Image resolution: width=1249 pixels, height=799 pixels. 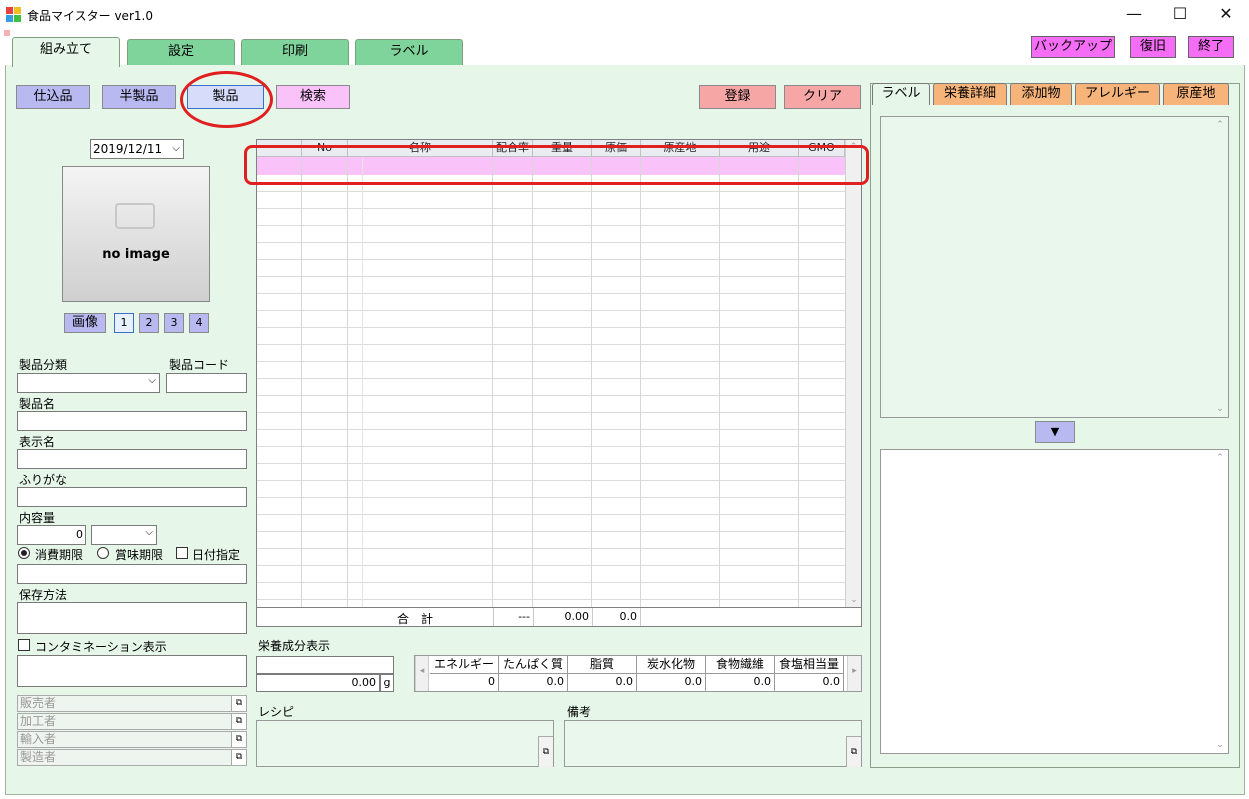 I want to click on processor-row: 加工者 ⧉, so click(x=132, y=721).